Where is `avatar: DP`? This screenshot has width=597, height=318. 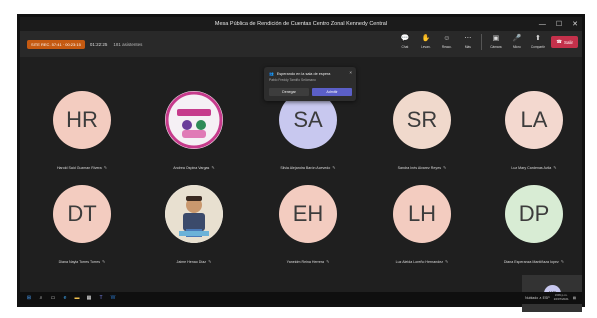 avatar: DP is located at coordinates (534, 214).